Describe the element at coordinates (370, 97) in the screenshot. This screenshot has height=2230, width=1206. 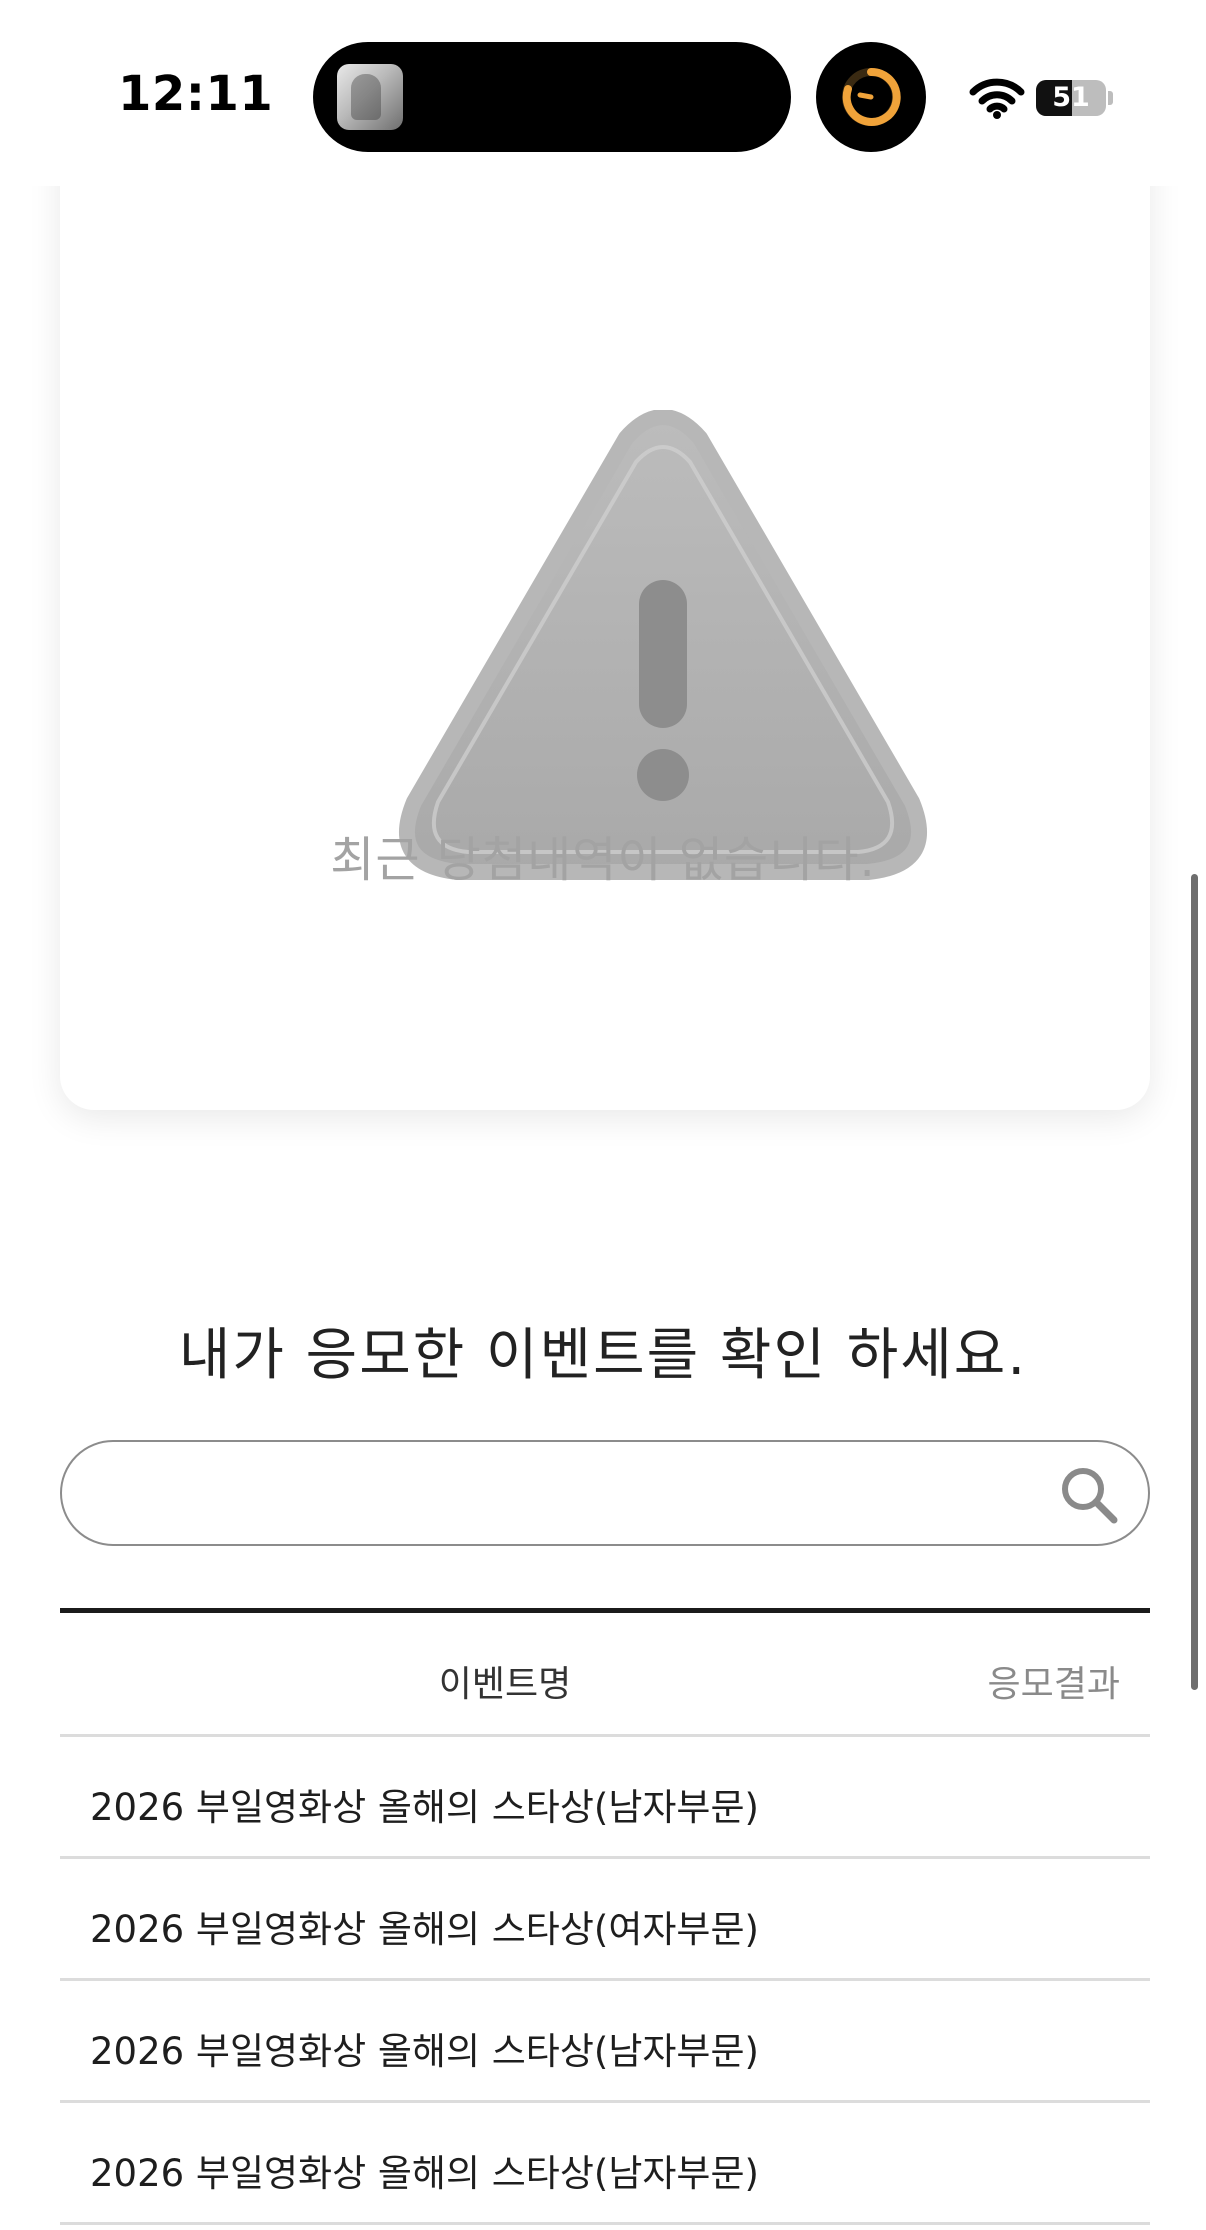
I see `now-playing-thumbnail` at that location.